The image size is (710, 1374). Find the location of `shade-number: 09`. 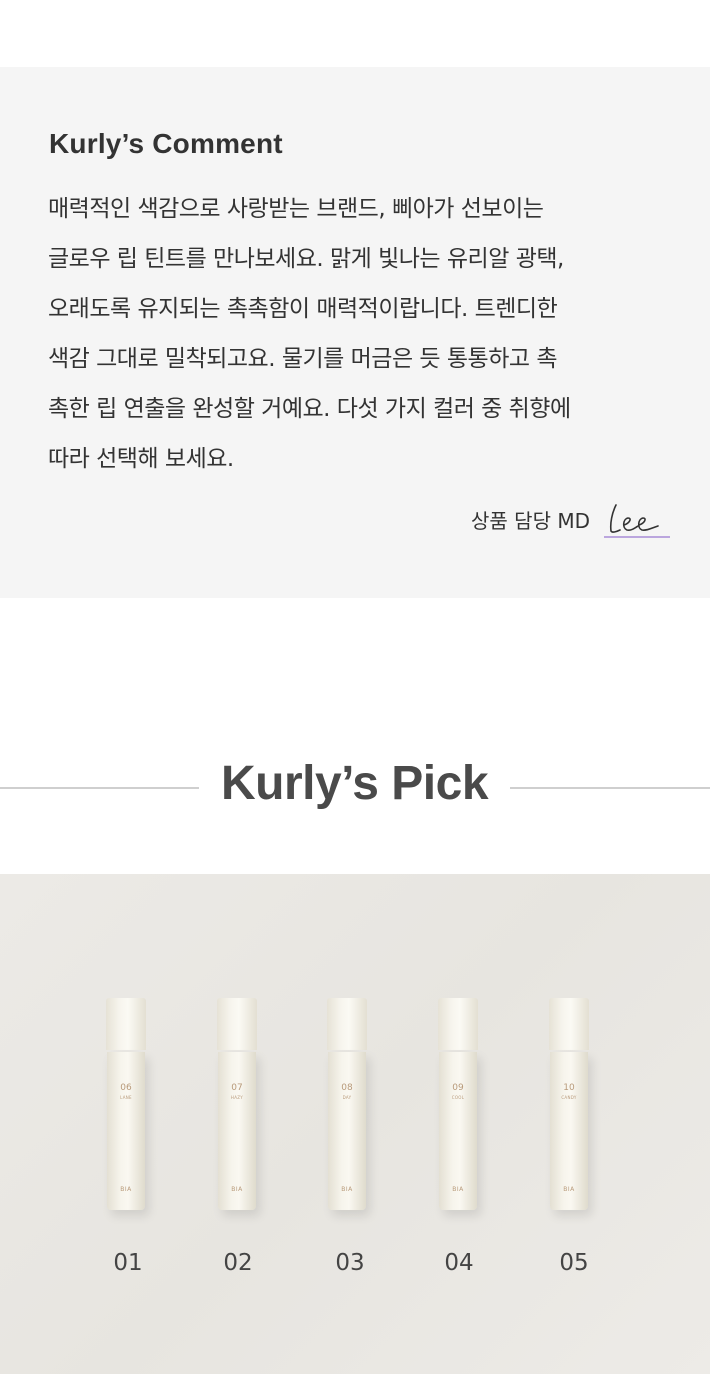

shade-number: 09 is located at coordinates (458, 1088).